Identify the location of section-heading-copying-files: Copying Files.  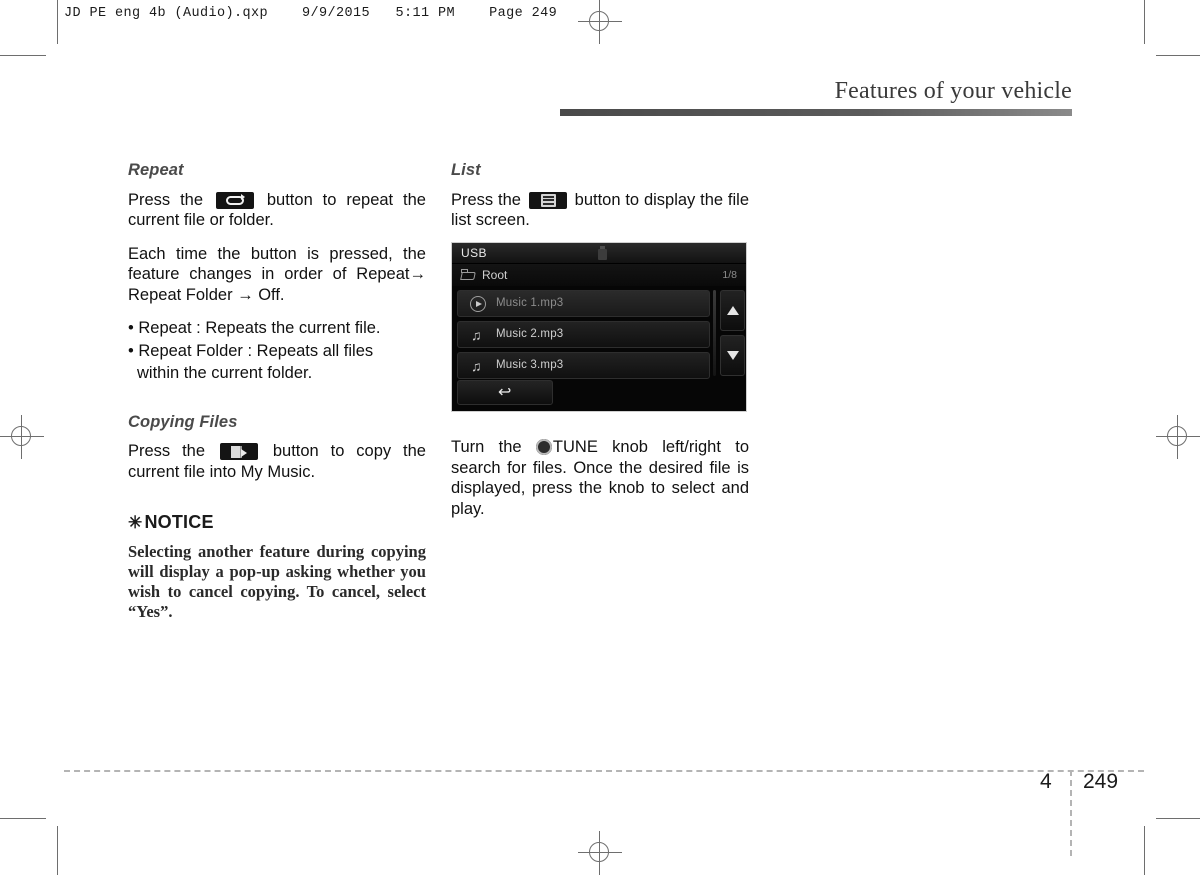
(183, 421).